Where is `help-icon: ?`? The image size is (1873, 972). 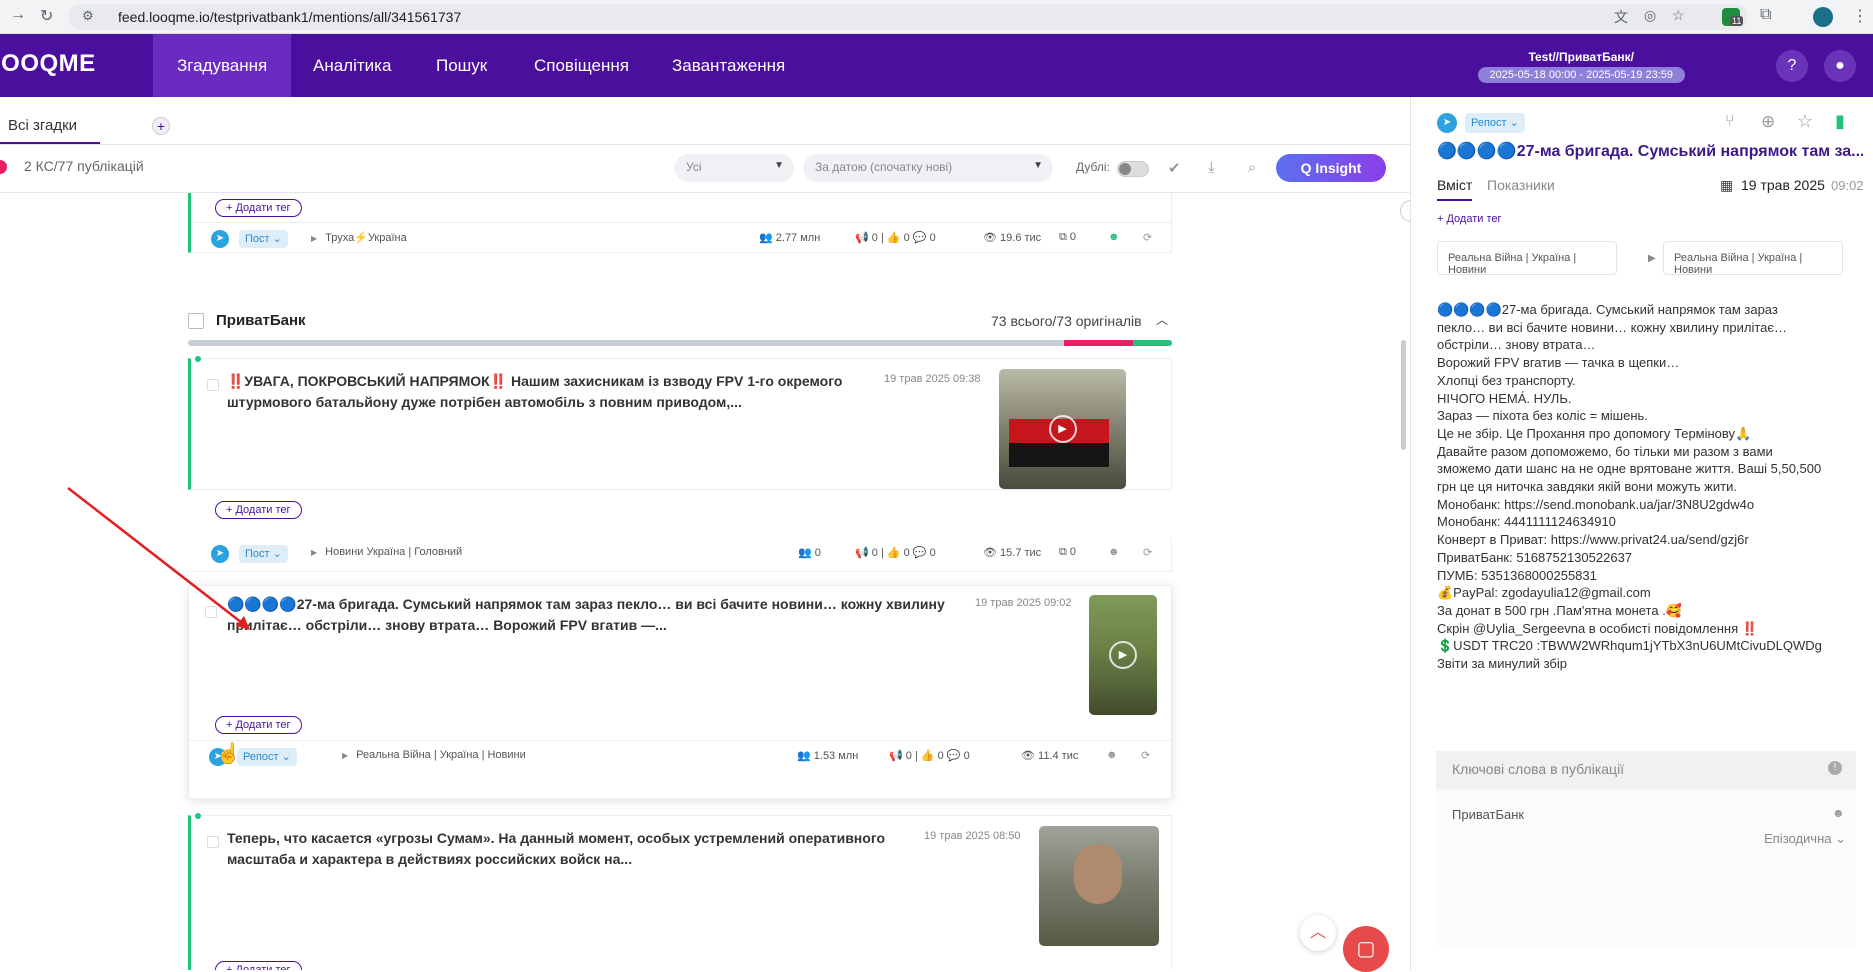
help-icon: ? is located at coordinates (1792, 66).